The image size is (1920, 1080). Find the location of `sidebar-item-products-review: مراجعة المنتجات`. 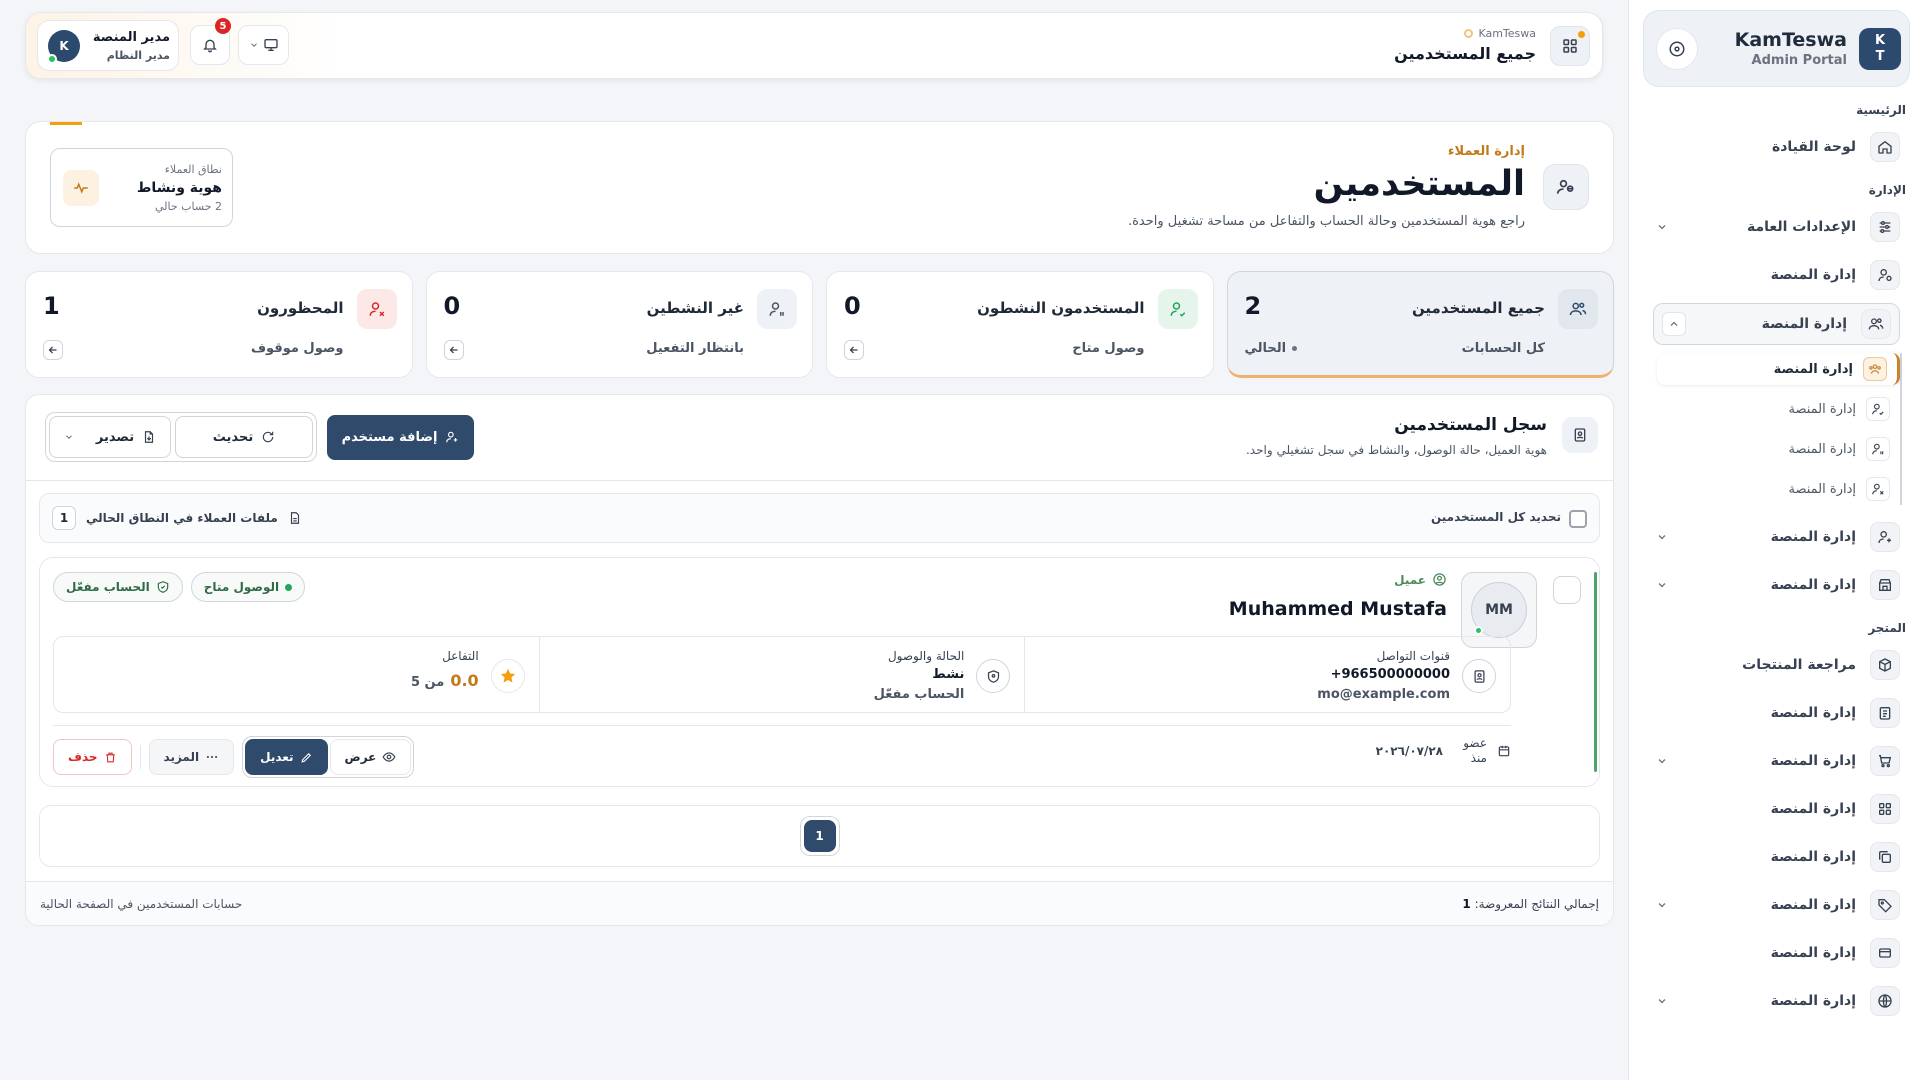

sidebar-item-products-review: مراجعة المنتجات is located at coordinates (1776, 665).